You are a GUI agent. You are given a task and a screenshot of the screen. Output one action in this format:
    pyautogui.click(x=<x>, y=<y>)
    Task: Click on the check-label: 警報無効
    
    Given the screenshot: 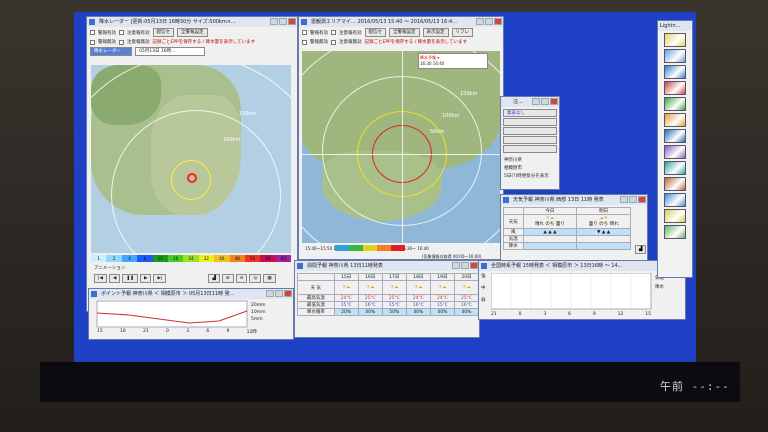 What is the action you would take?
    pyautogui.click(x=319, y=42)
    